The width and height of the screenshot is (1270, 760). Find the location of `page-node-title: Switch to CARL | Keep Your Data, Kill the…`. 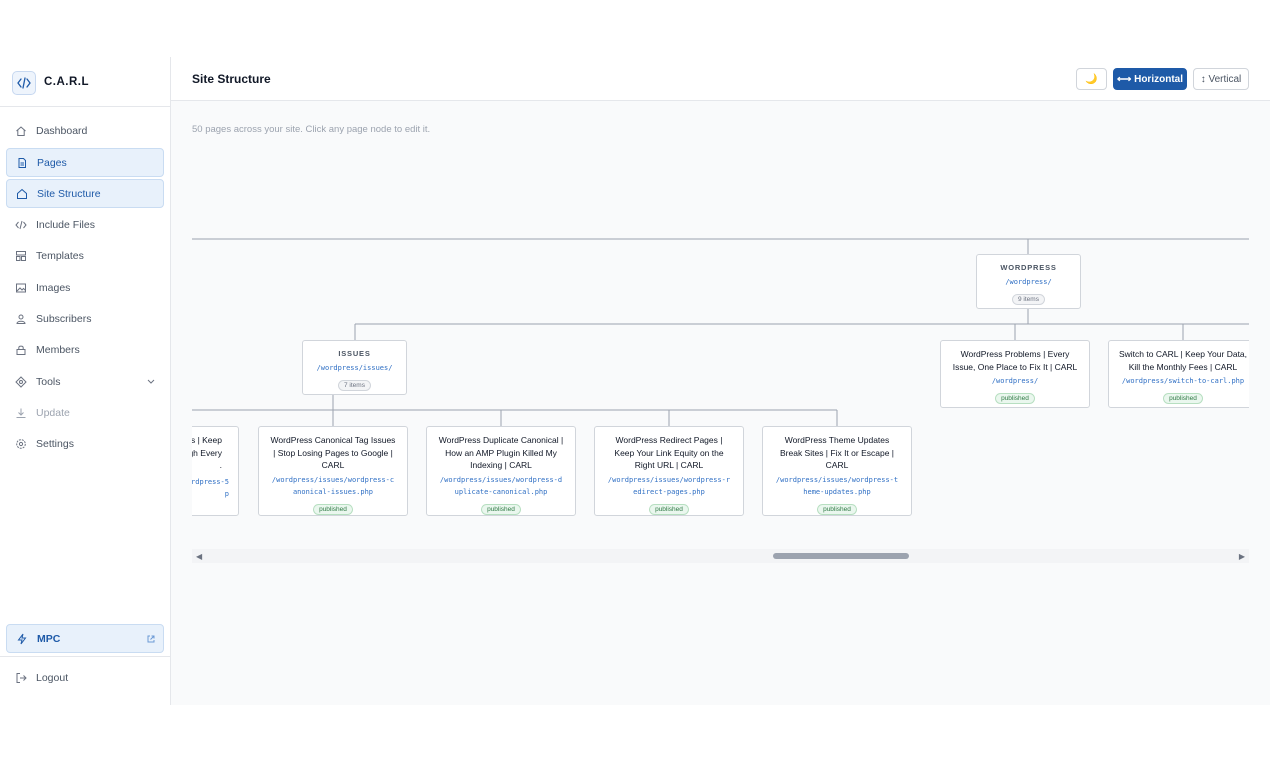

page-node-title: Switch to CARL | Keep Your Data, Kill the… is located at coordinates (1183, 360).